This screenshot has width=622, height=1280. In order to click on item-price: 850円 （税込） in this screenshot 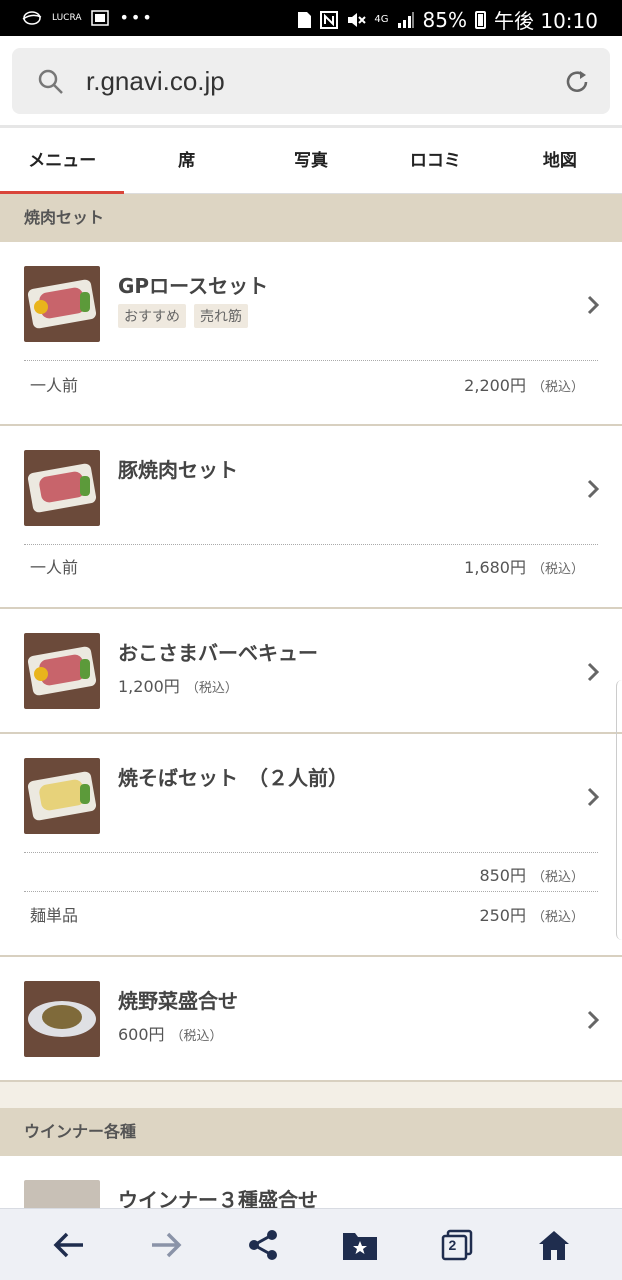, I will do `click(531, 875)`.